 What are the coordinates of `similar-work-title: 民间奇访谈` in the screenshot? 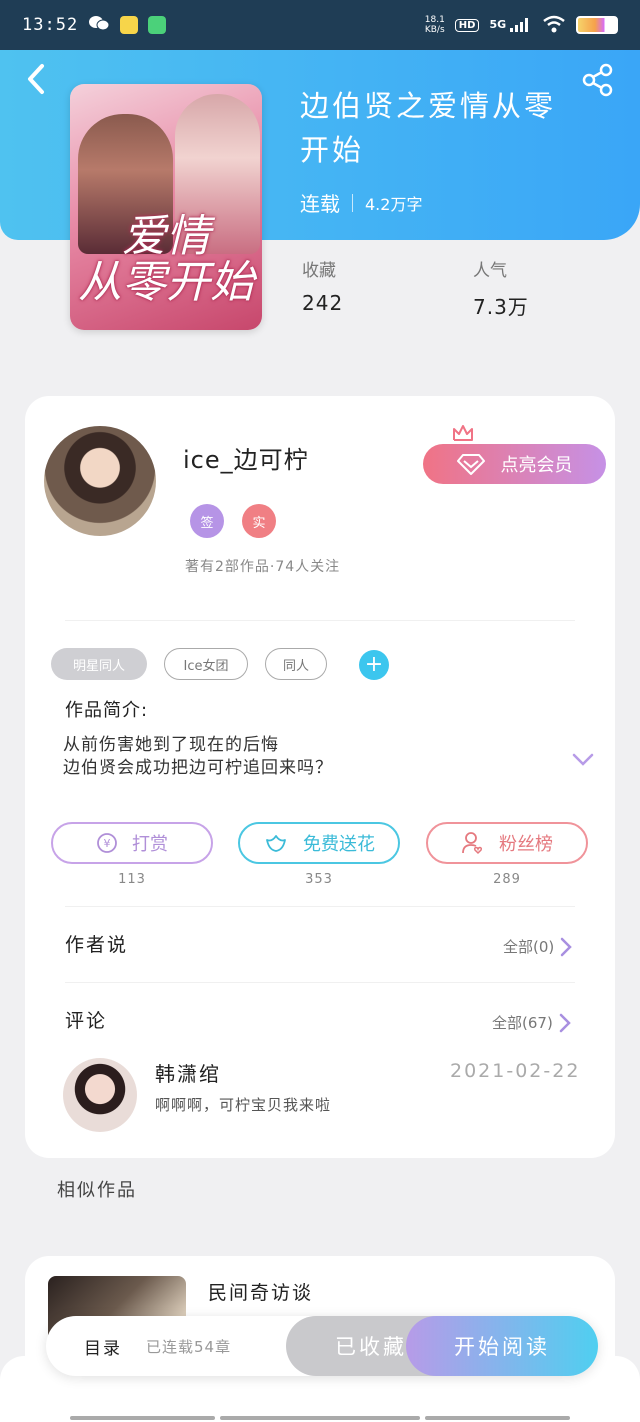 It's located at (260, 1291).